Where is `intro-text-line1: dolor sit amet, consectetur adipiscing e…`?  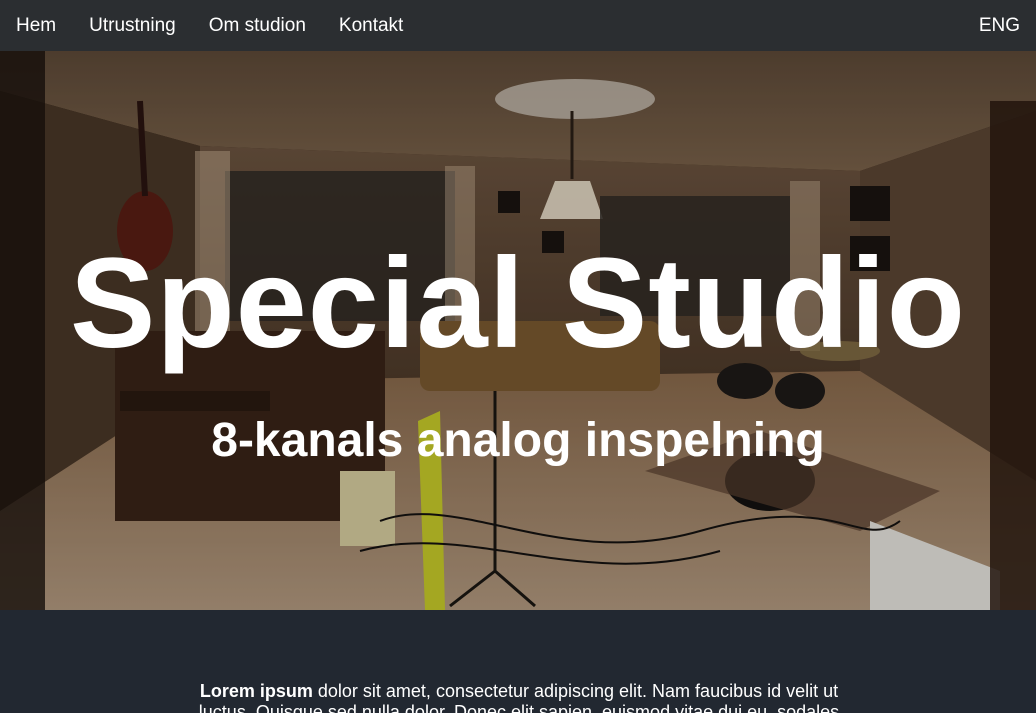
intro-text-line1: dolor sit amet, consectetur adipiscing e… is located at coordinates (575, 691).